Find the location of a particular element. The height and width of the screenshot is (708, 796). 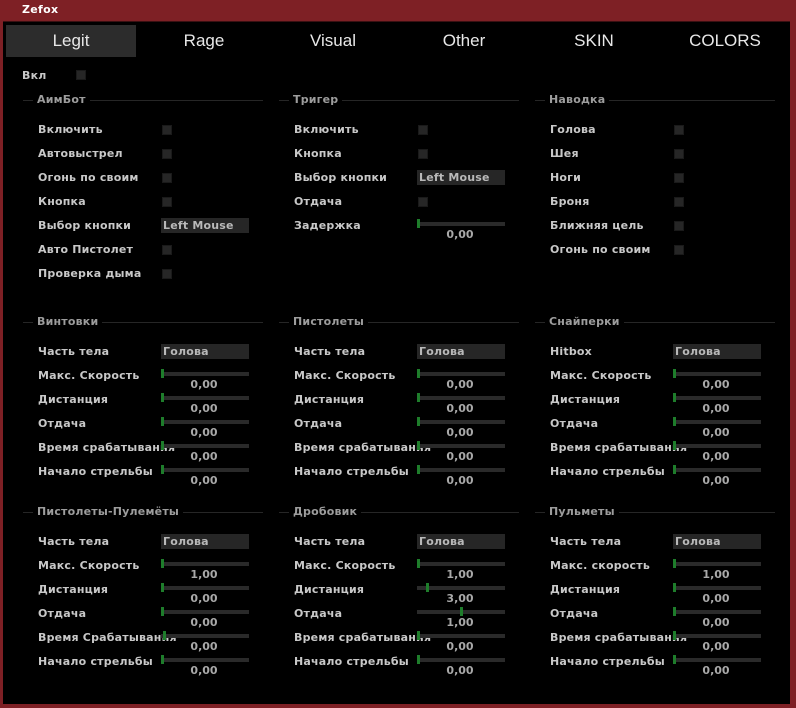

row-label: Отдача is located at coordinates (62, 613).